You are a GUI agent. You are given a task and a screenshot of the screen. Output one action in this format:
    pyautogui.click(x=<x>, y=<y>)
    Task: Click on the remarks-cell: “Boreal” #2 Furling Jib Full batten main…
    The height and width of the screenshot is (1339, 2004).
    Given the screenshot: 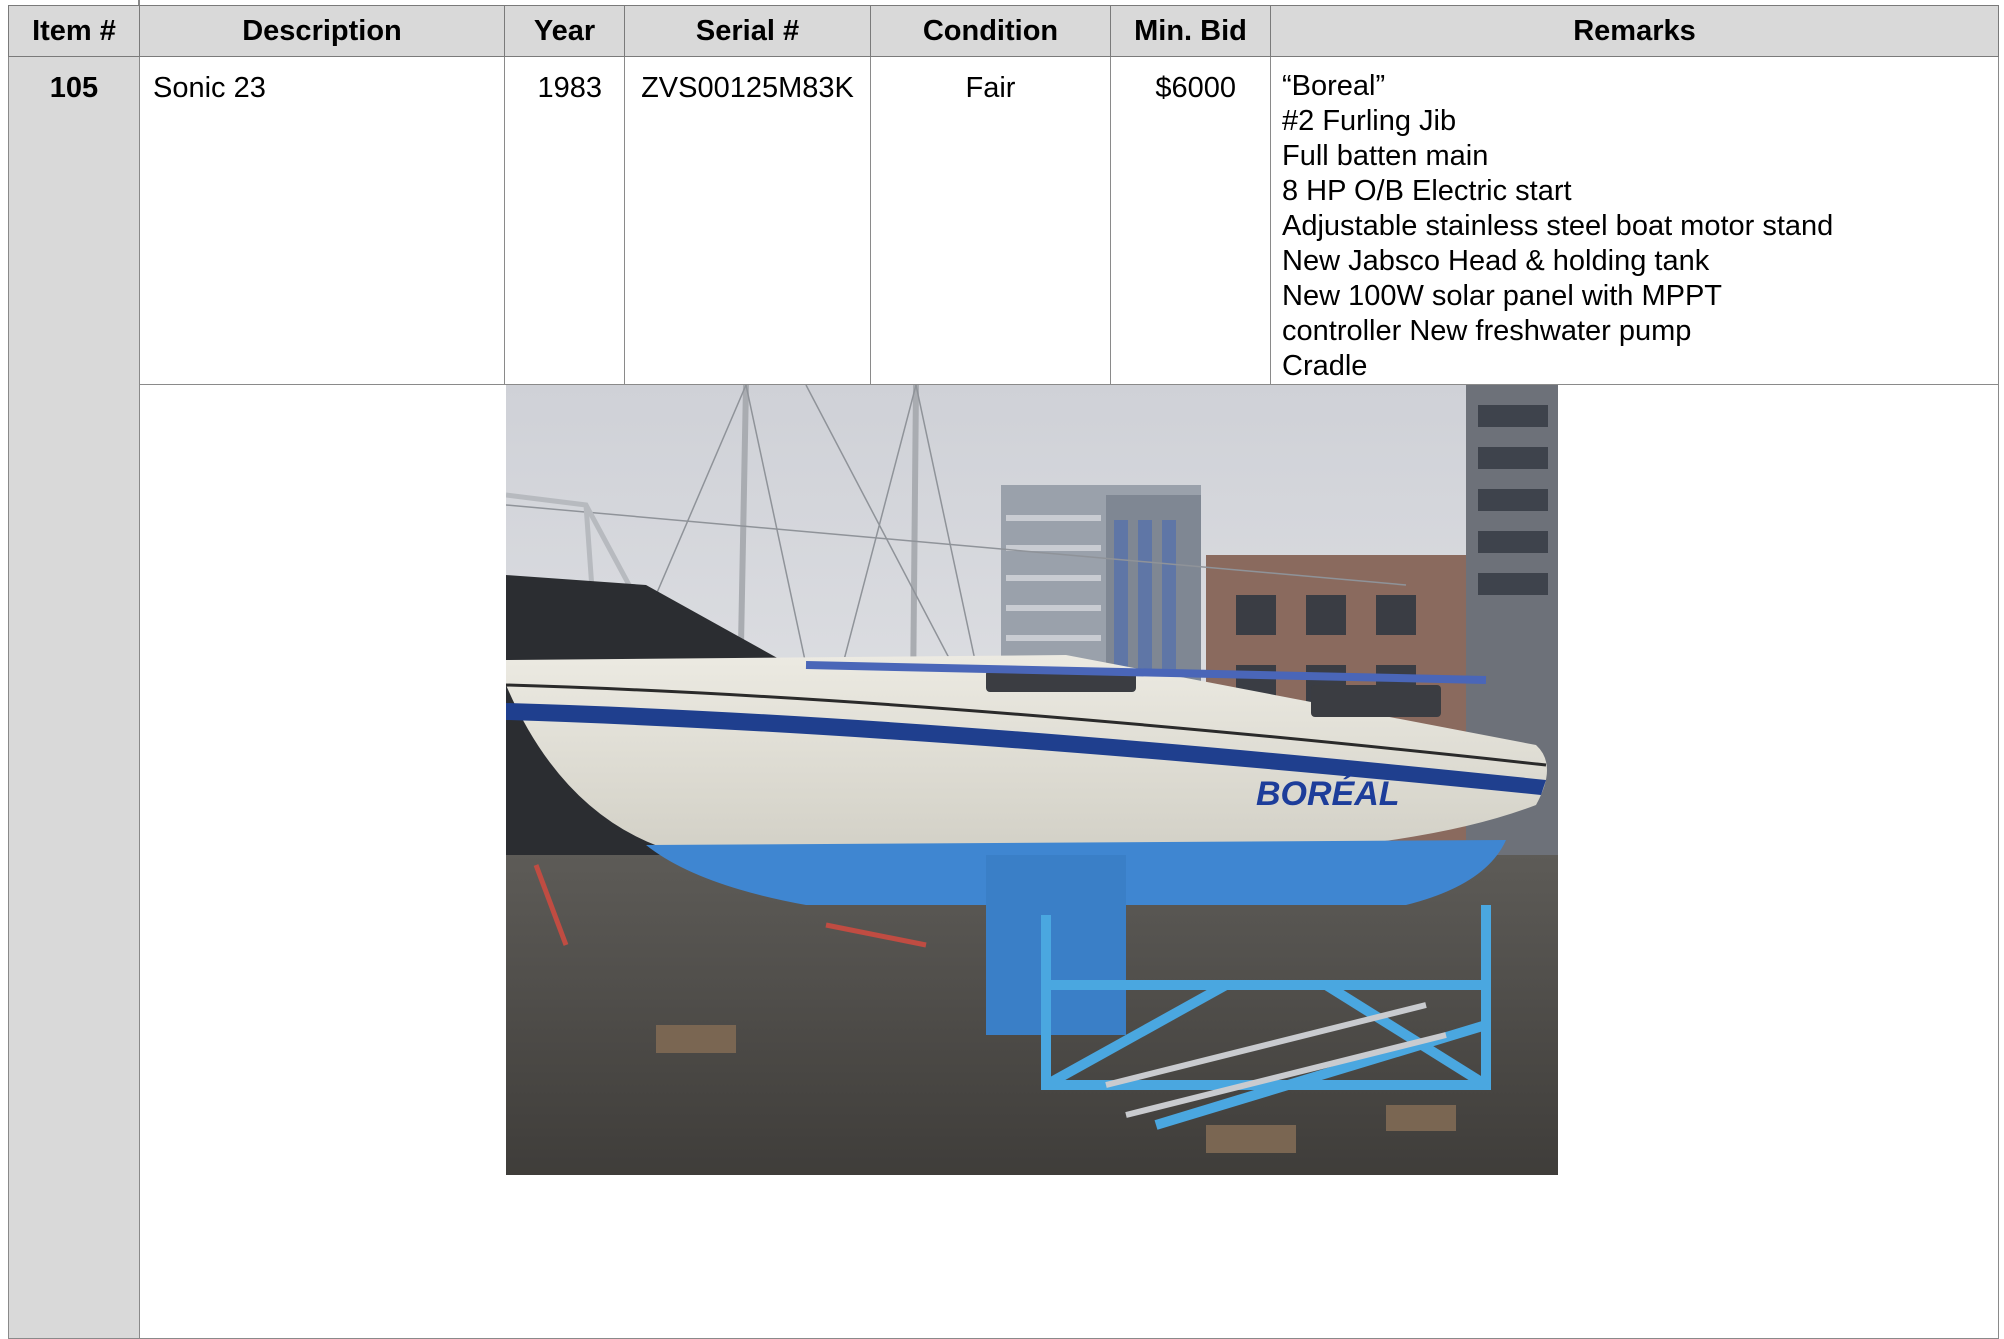 What is the action you would take?
    pyautogui.click(x=1634, y=220)
    